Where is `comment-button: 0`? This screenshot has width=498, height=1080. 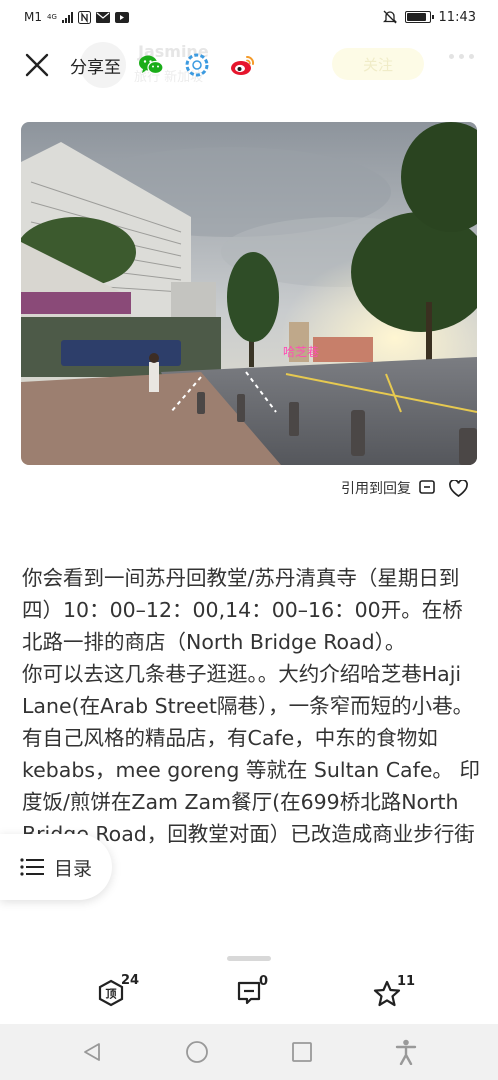
comment-button: 0 is located at coordinates (249, 990).